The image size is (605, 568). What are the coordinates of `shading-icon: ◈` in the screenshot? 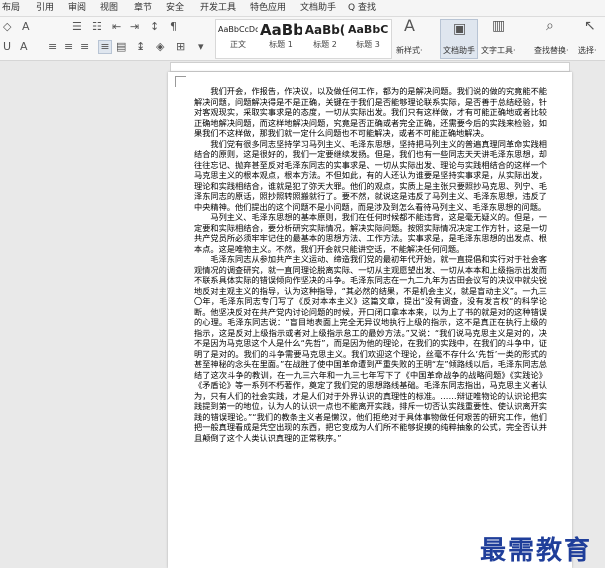 It's located at (160, 47).